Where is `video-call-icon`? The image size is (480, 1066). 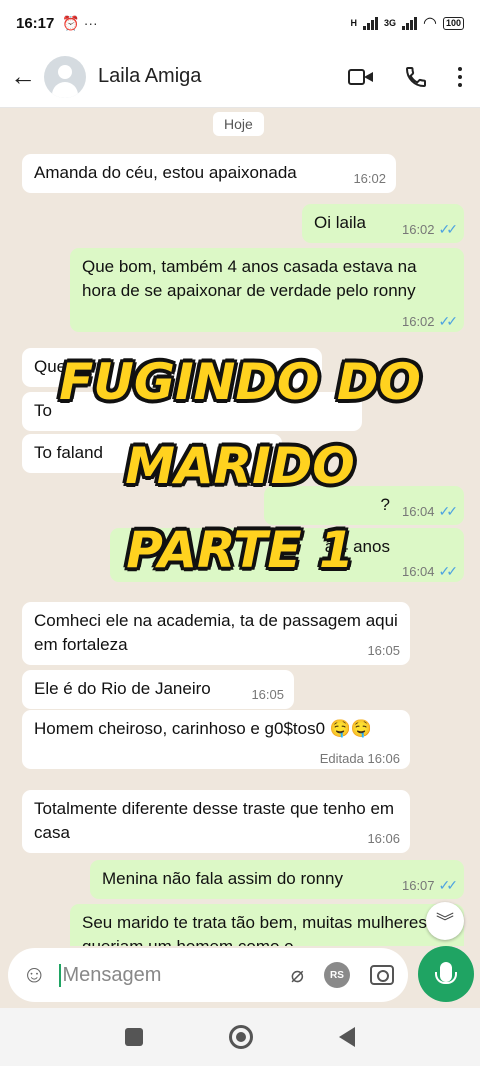
video-call-icon is located at coordinates (361, 77).